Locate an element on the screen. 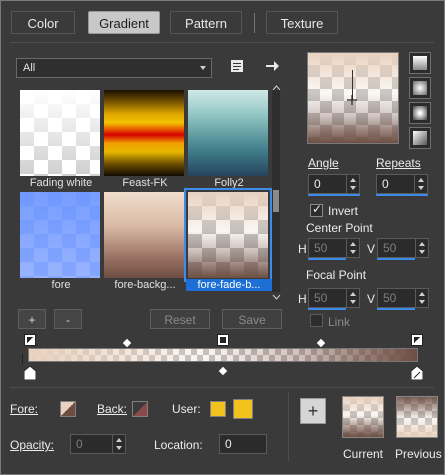 This screenshot has width=445, height=475. library-filter-dropdown: All is located at coordinates (114, 68).